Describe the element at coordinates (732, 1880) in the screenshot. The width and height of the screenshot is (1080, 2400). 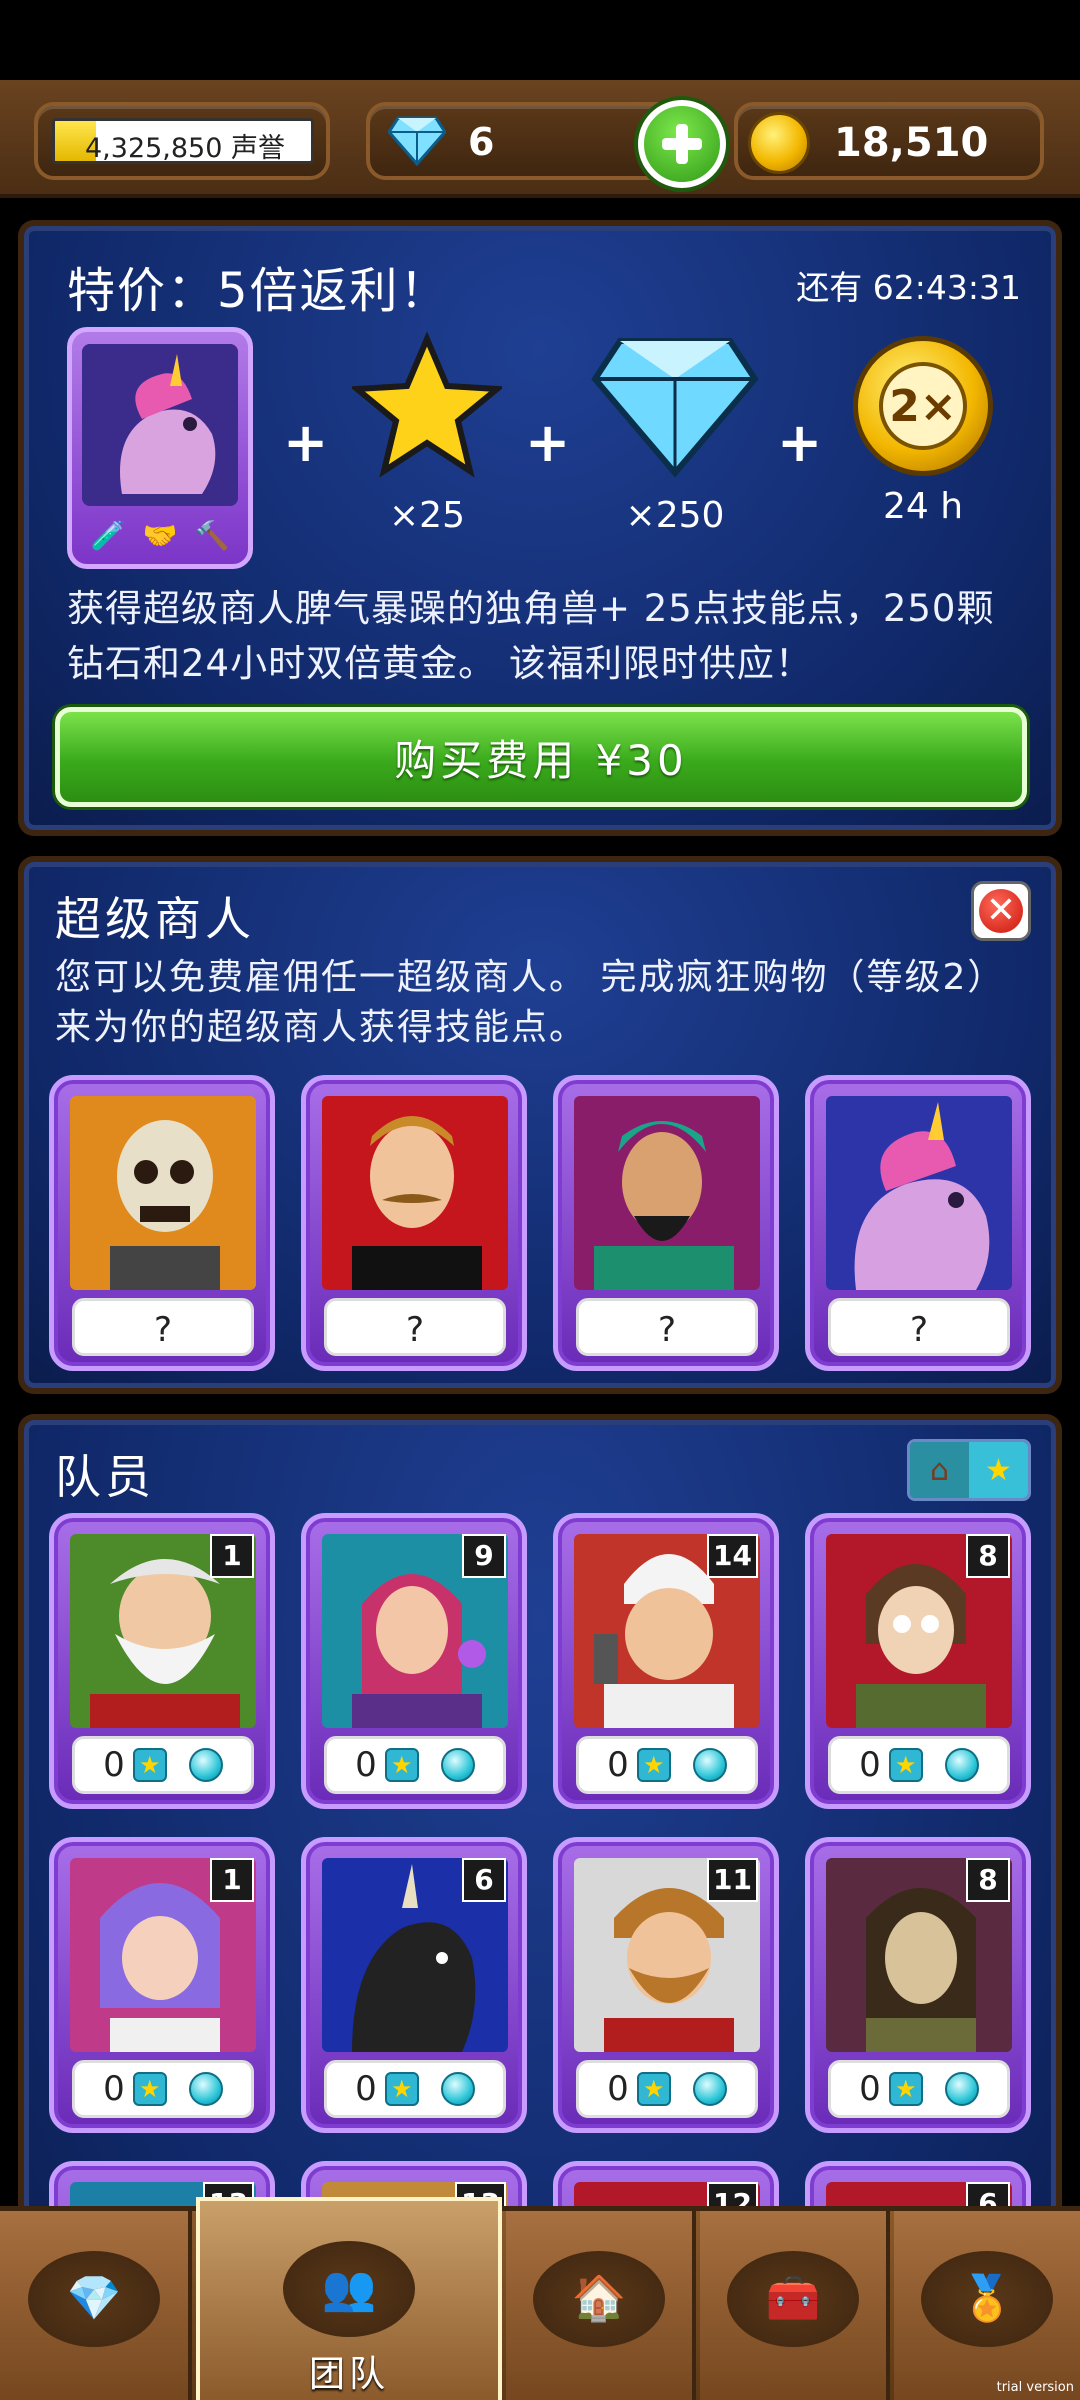
I see `member-level: 11` at that location.